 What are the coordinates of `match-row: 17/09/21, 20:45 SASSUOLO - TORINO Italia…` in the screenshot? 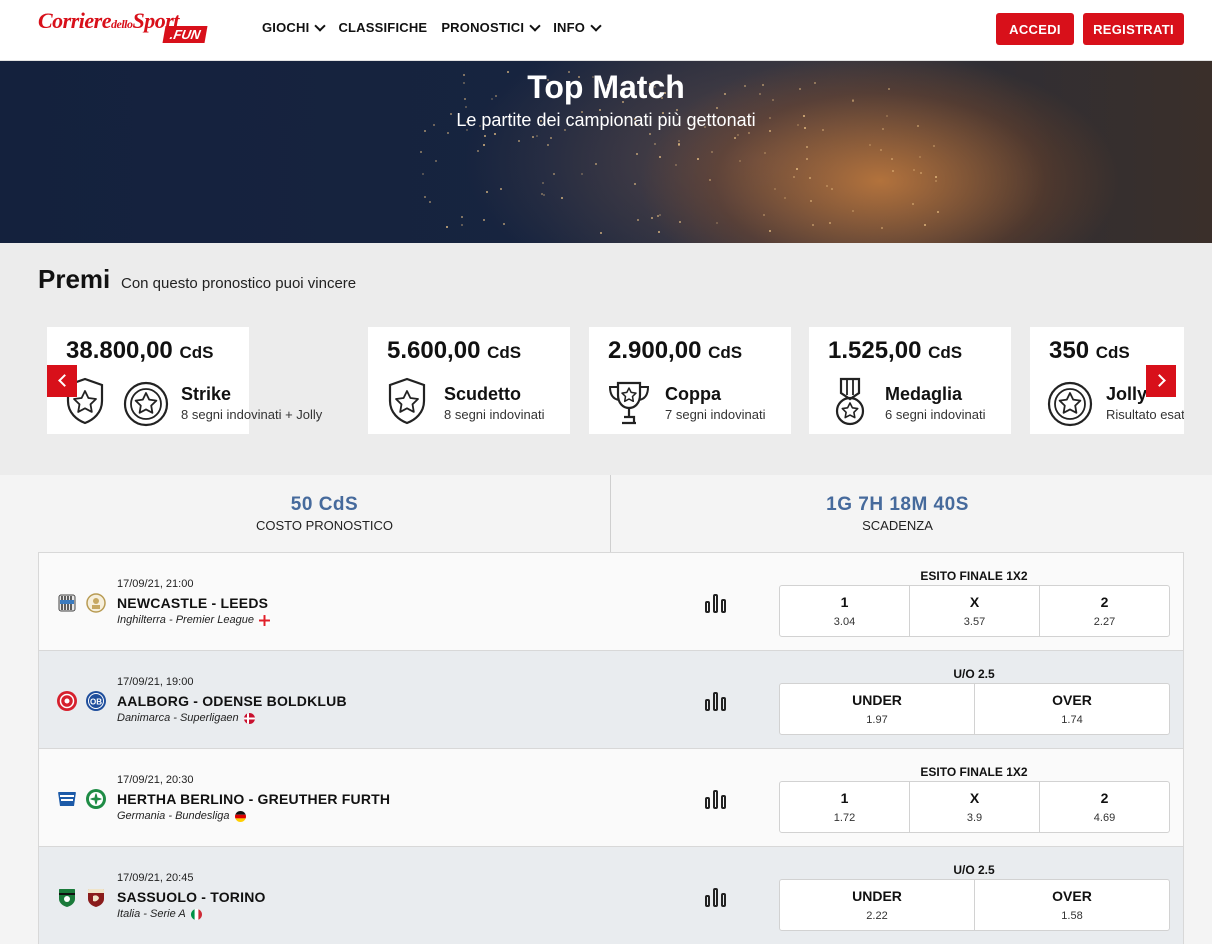 It's located at (611, 895).